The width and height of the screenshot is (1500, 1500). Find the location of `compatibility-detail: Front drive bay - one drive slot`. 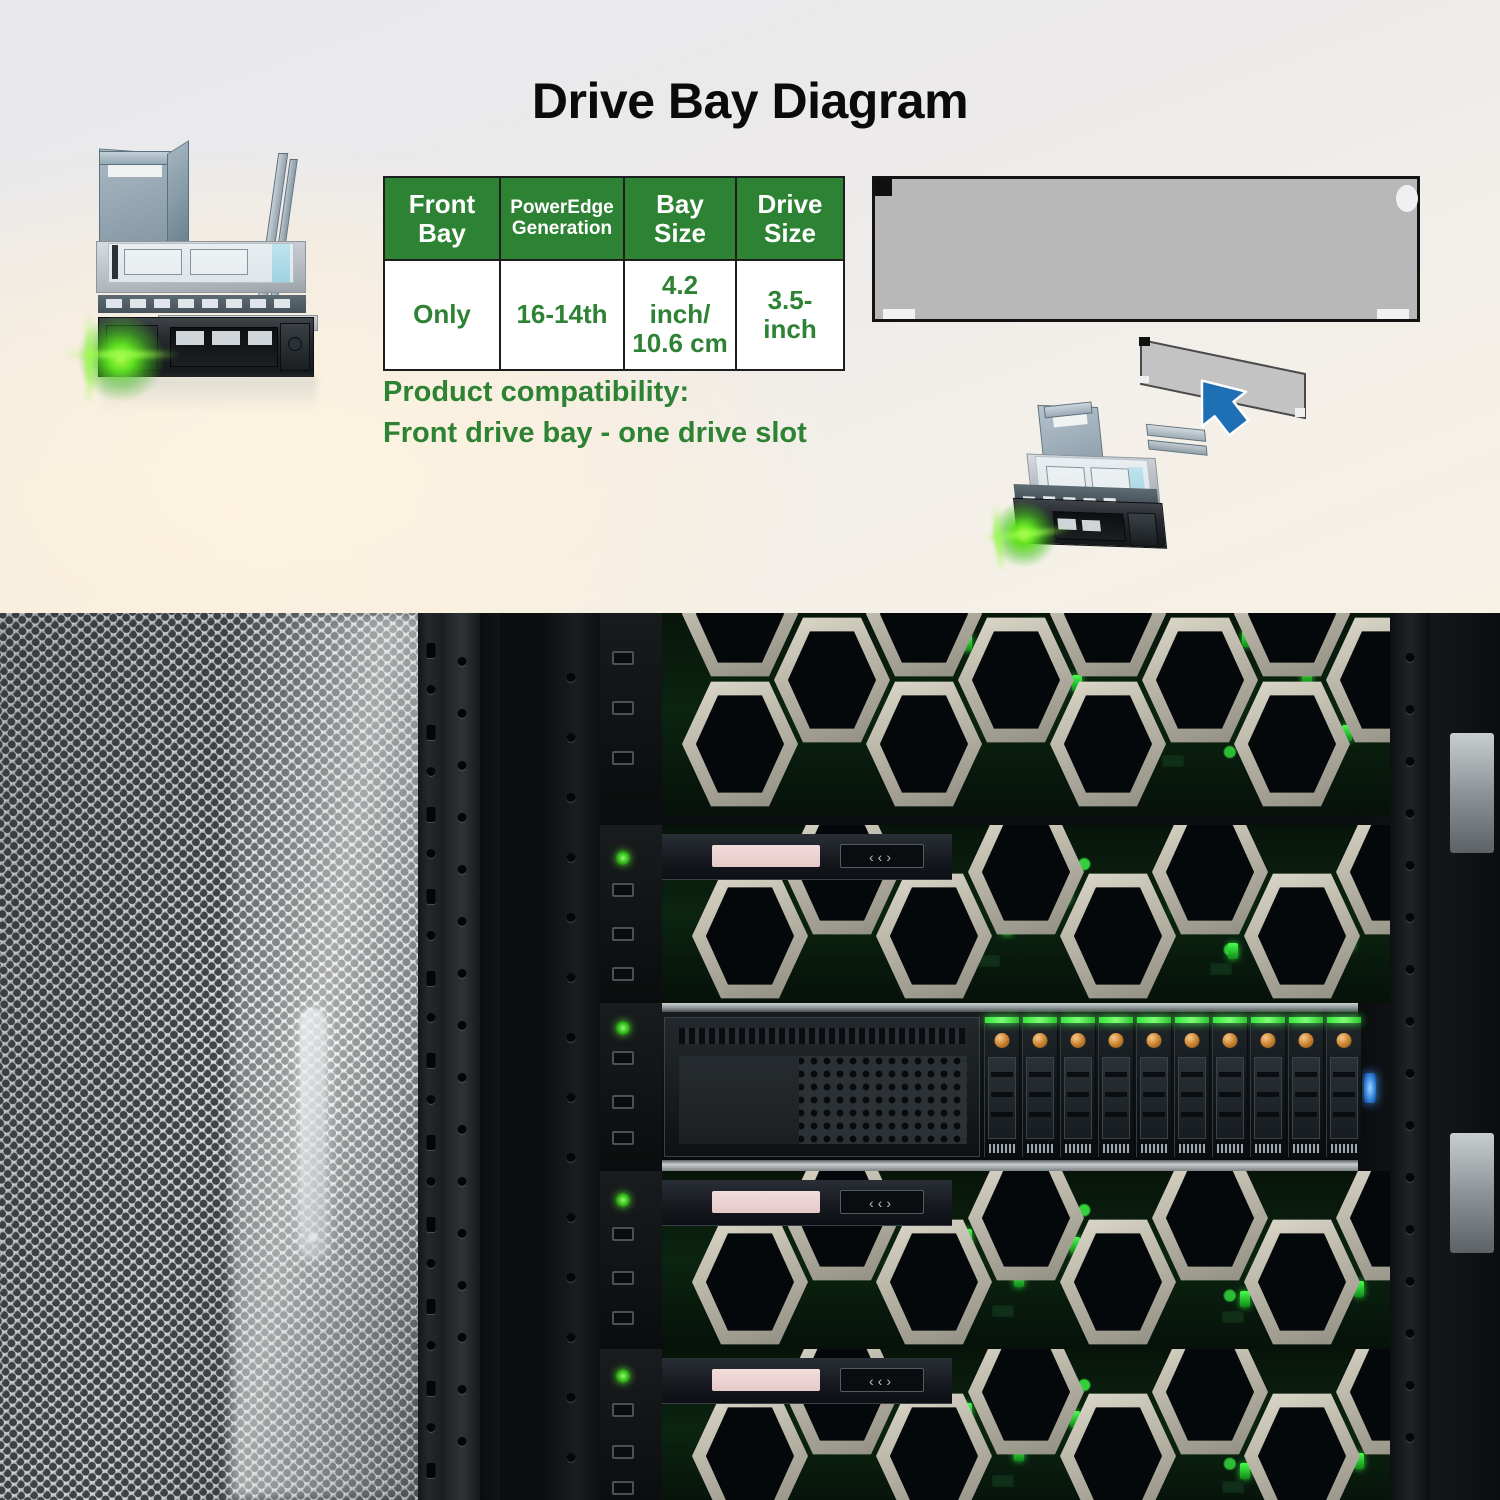

compatibility-detail: Front drive bay - one drive slot is located at coordinates (595, 433).